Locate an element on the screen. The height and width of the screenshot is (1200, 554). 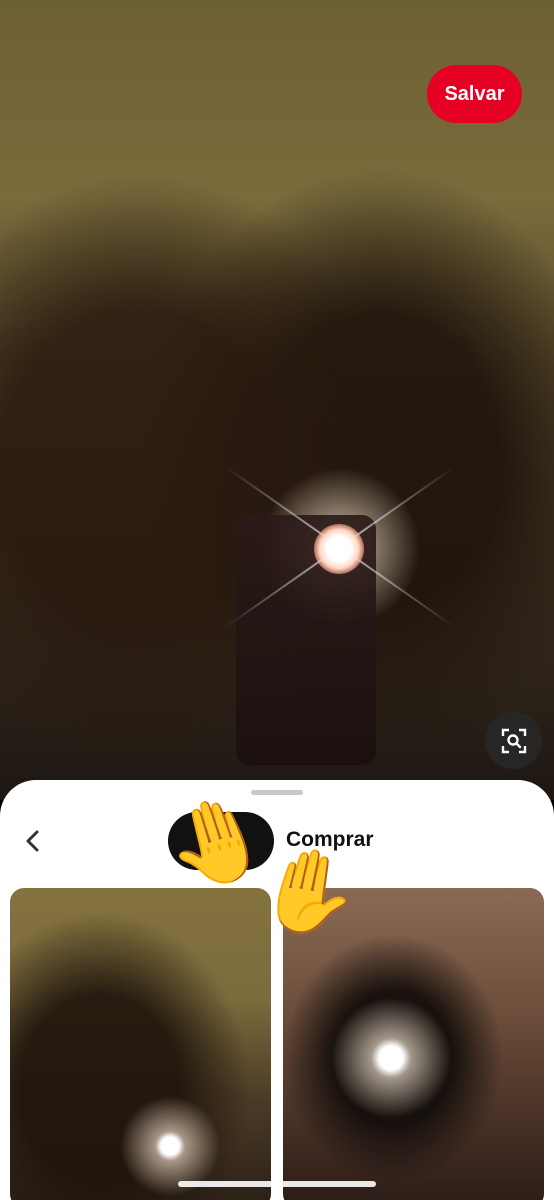
back-button is located at coordinates (33, 841).